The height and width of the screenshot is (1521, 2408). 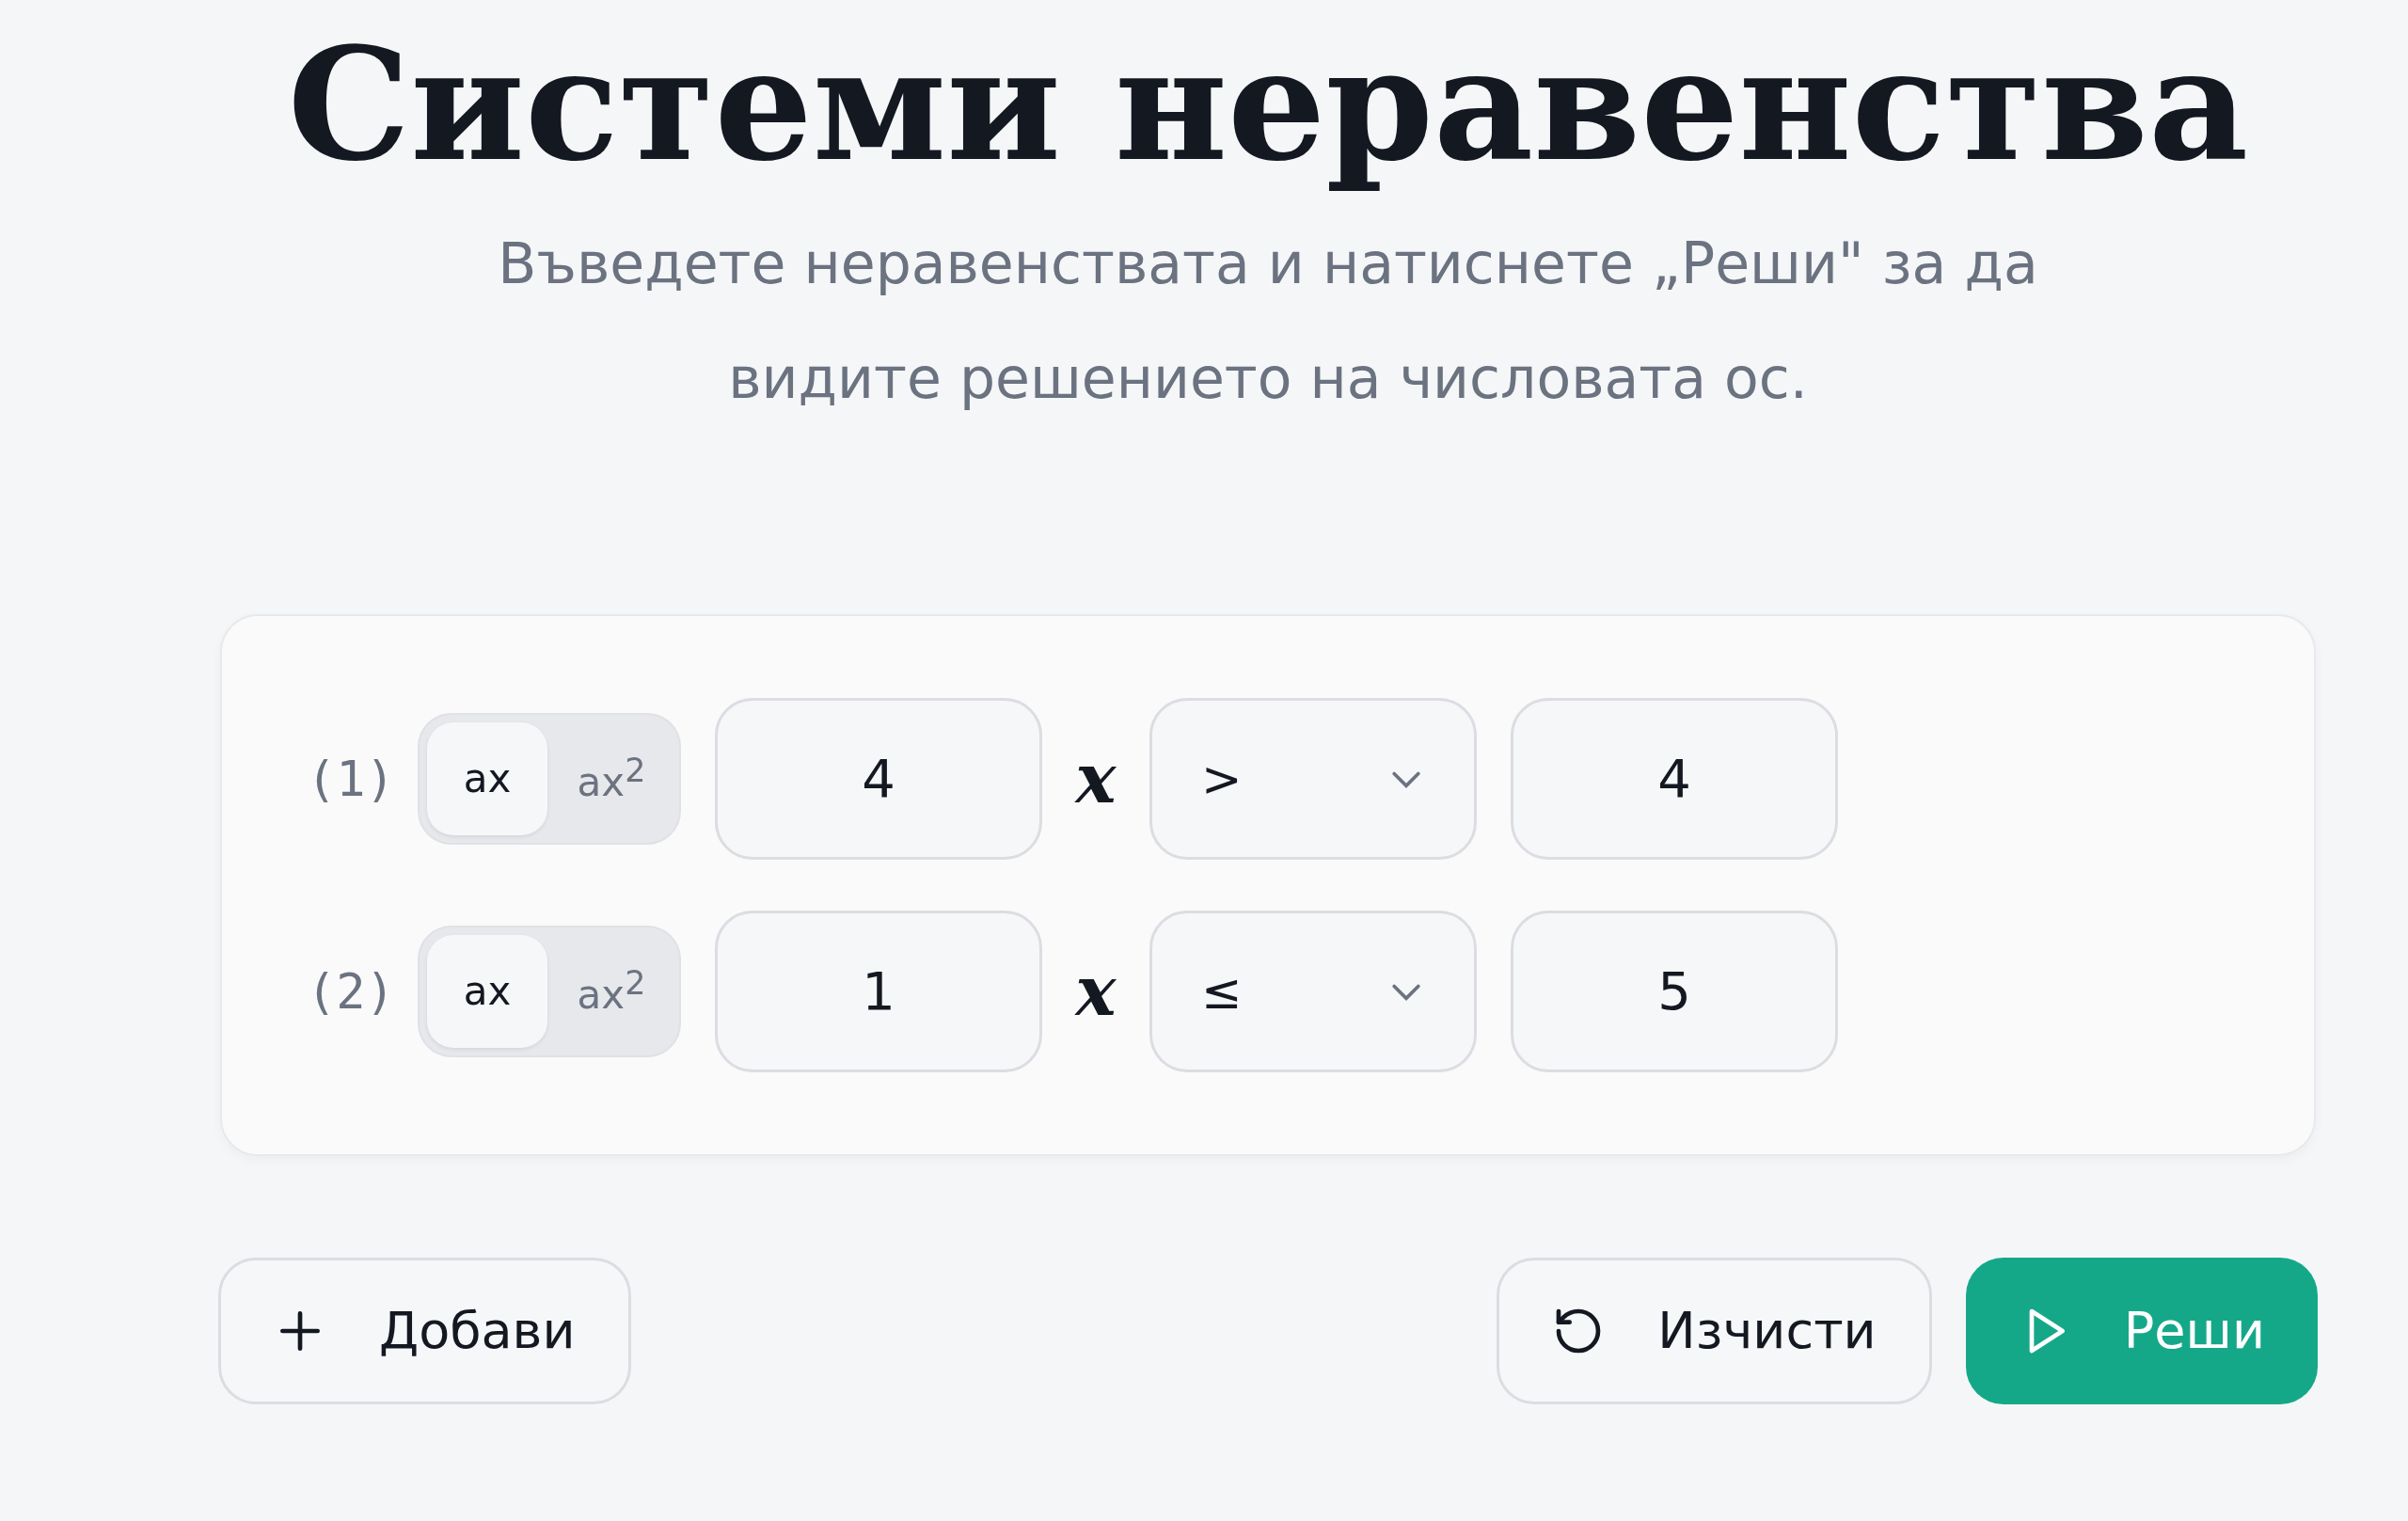 What do you see at coordinates (352, 778) in the screenshot?
I see `row-index: (1)` at bounding box center [352, 778].